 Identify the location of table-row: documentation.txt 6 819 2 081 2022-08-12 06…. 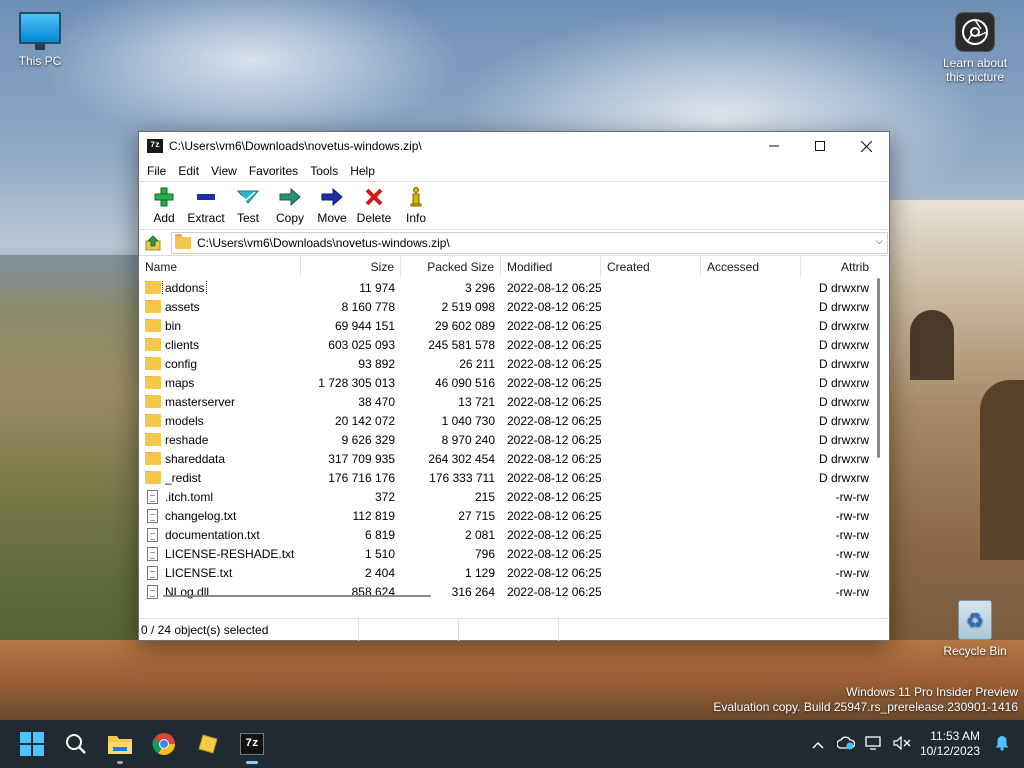
(514, 534).